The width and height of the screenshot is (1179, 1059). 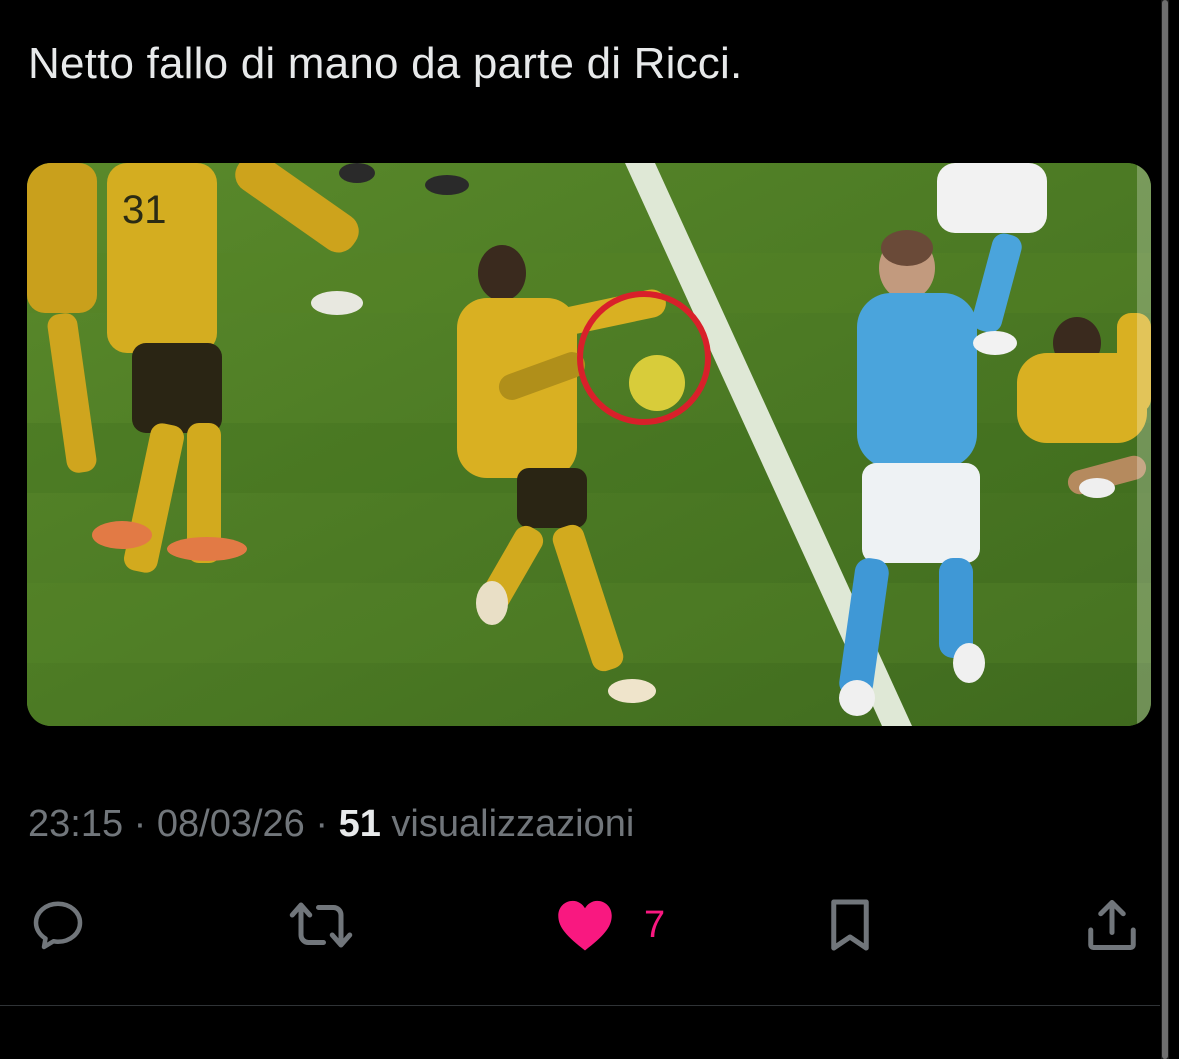 I want to click on reply-button, so click(x=58, y=925).